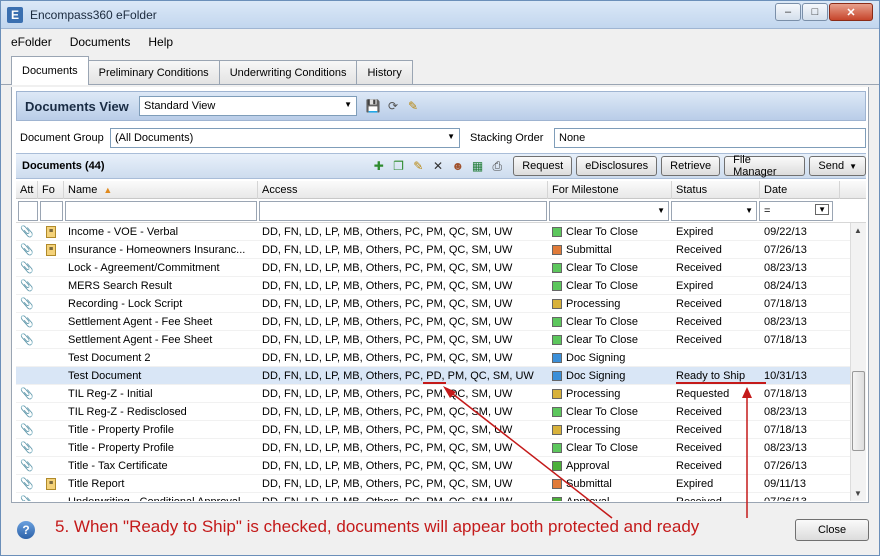 The image size is (880, 556). Describe the element at coordinates (610, 190) in the screenshot. I see `column-milestone: For Milestone` at that location.